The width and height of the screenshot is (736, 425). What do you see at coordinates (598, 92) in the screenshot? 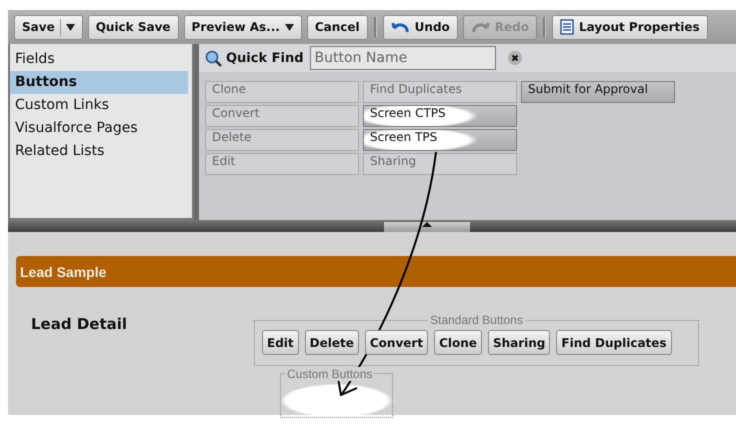
I see `palette-button: Submit for Approval` at bounding box center [598, 92].